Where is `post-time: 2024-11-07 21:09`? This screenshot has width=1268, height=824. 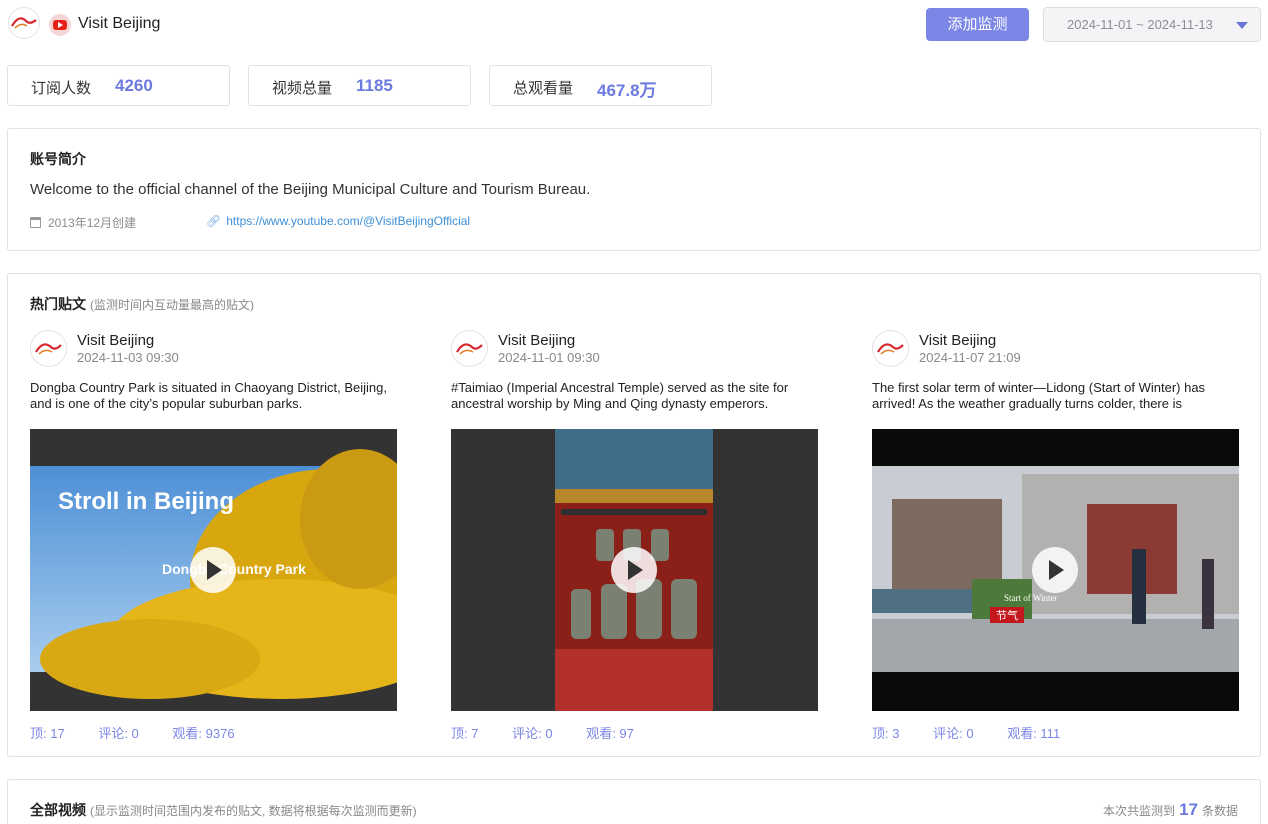 post-time: 2024-11-07 21:09 is located at coordinates (970, 357).